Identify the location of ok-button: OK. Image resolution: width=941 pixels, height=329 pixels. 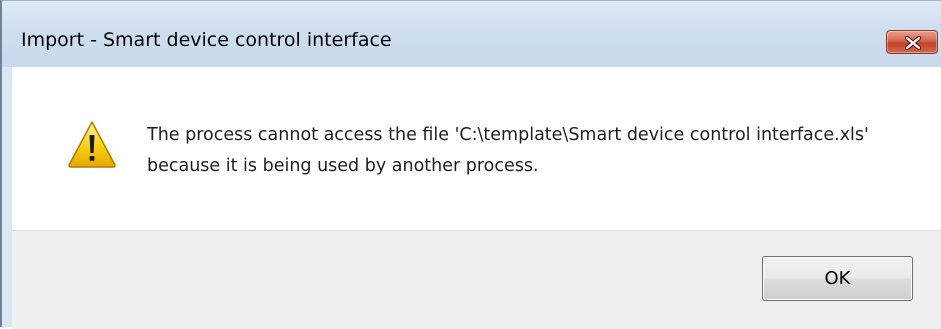
(837, 278).